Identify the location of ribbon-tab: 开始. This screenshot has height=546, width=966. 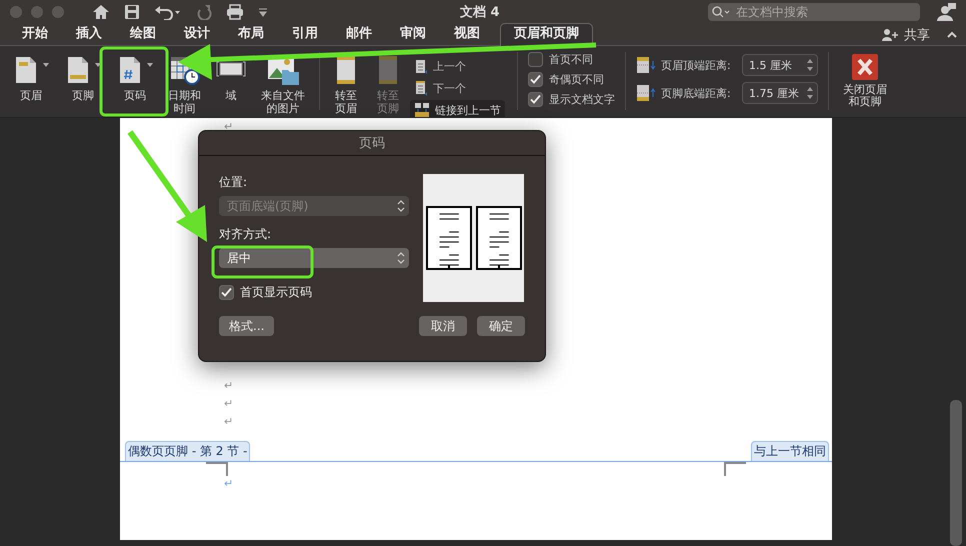
(35, 34).